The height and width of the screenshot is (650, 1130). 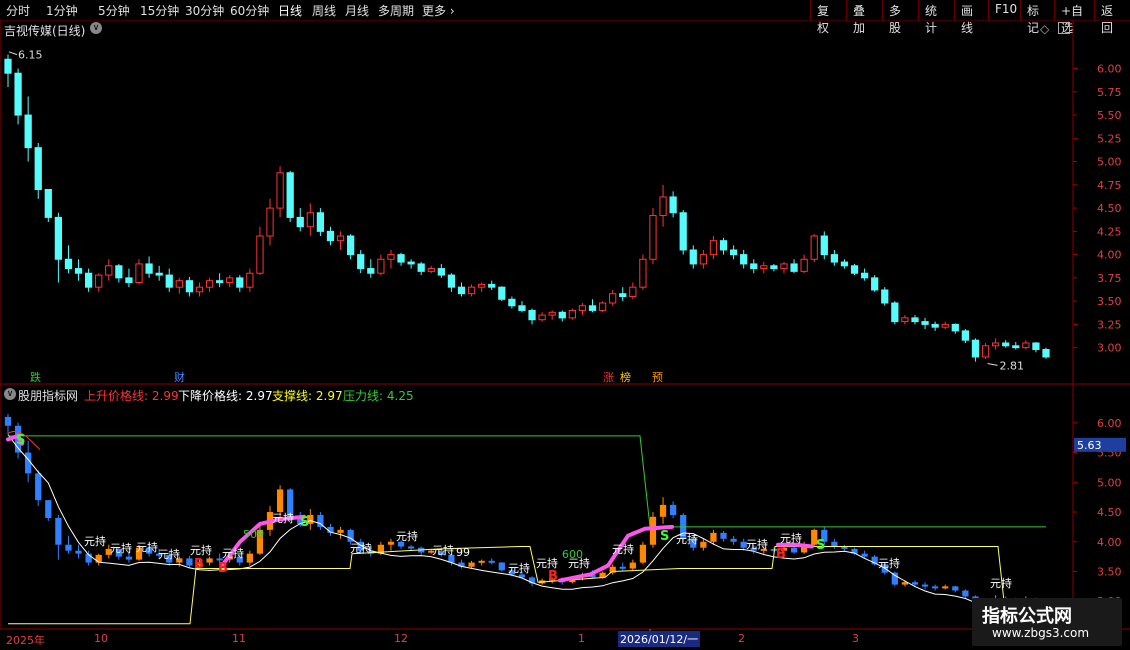 What do you see at coordinates (1109, 162) in the screenshot?
I see `price-tick-label: 5.00` at bounding box center [1109, 162].